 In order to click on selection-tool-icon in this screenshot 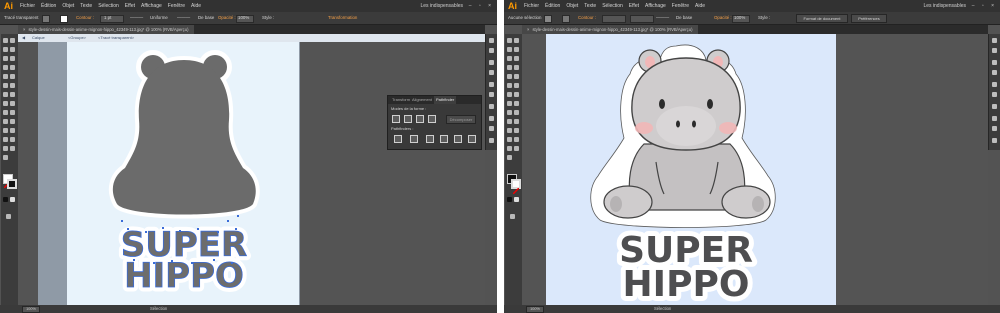, I will do `click(509, 40)`.